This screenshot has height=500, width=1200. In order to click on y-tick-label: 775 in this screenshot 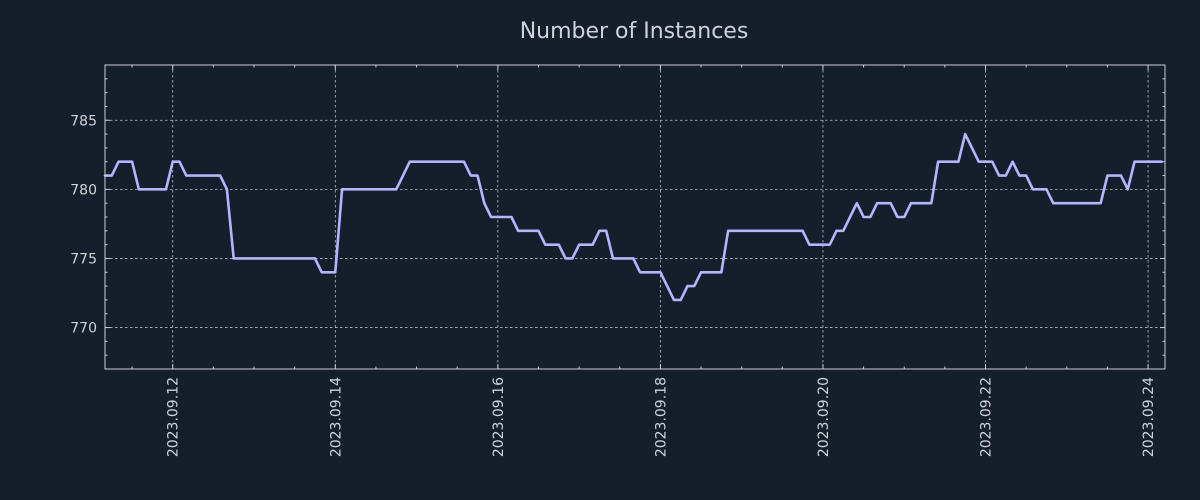, I will do `click(83, 259)`.